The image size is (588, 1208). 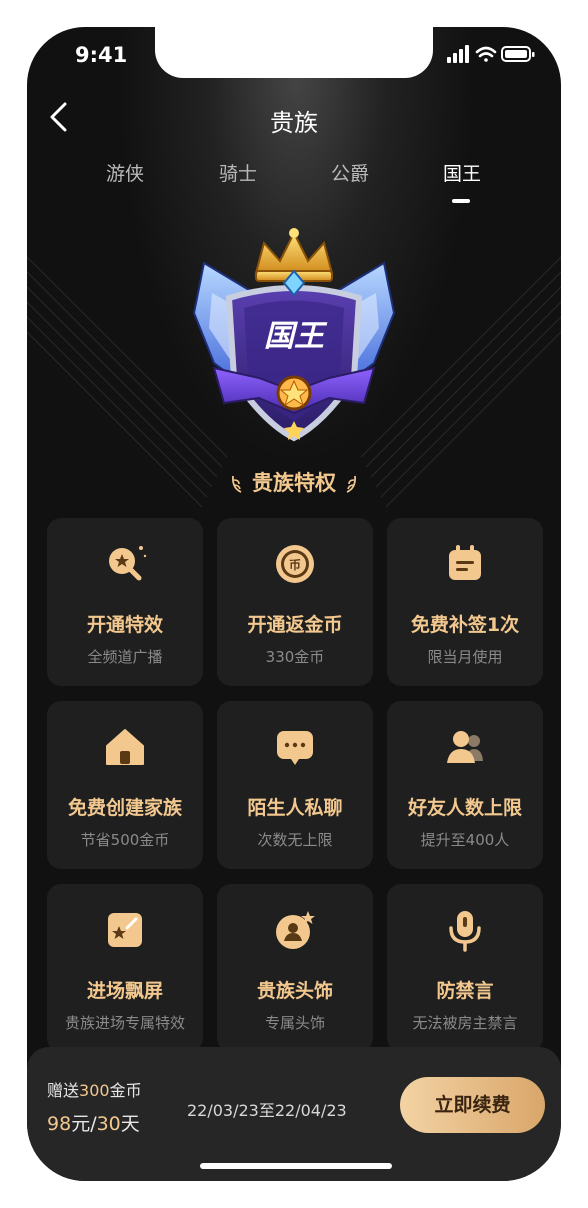 I want to click on section-title: 贵族特权, so click(x=294, y=482).